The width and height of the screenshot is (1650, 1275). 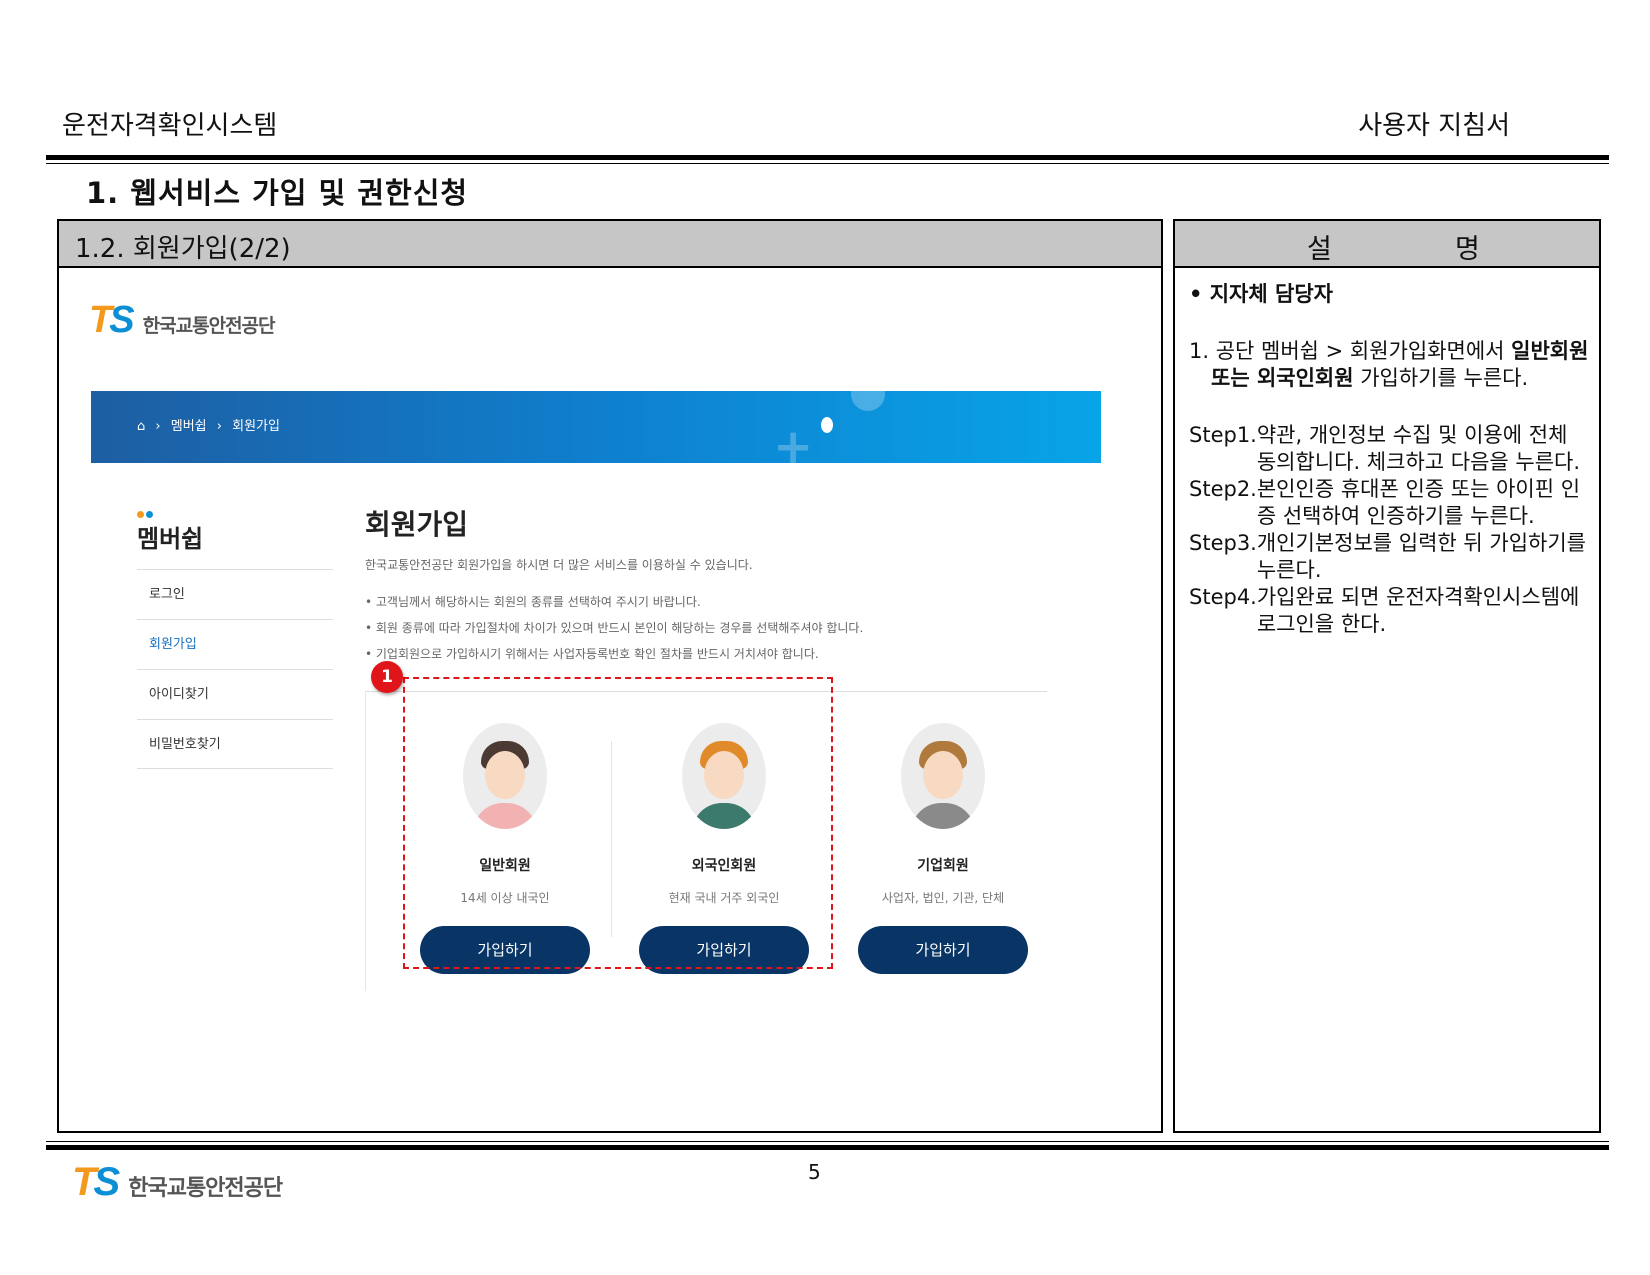 I want to click on step-label: Step3., so click(x=1223, y=543).